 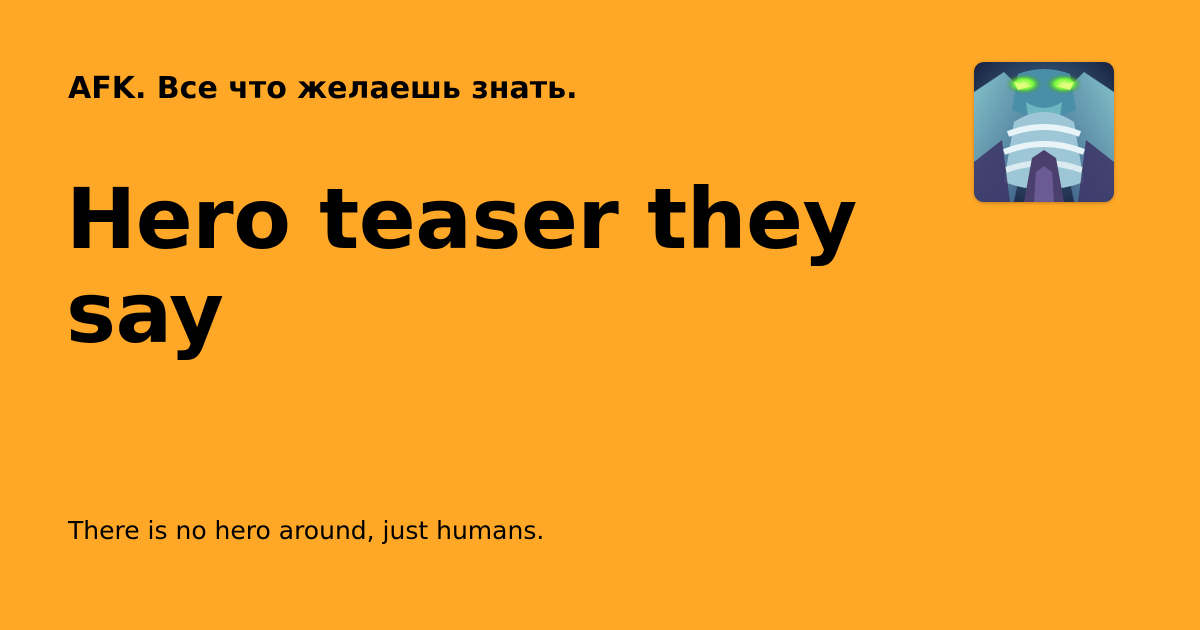 I want to click on channel-name: AFK. Все что желаешь знать., so click(x=323, y=88).